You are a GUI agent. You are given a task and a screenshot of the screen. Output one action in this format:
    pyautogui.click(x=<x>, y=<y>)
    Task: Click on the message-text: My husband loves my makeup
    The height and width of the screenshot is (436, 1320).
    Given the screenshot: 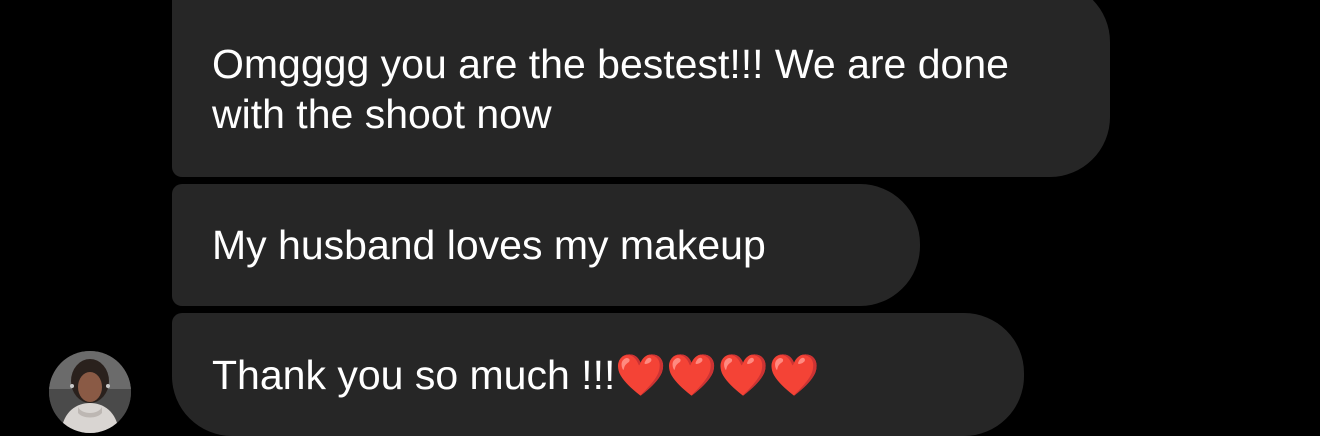 What is the action you would take?
    pyautogui.click(x=489, y=245)
    